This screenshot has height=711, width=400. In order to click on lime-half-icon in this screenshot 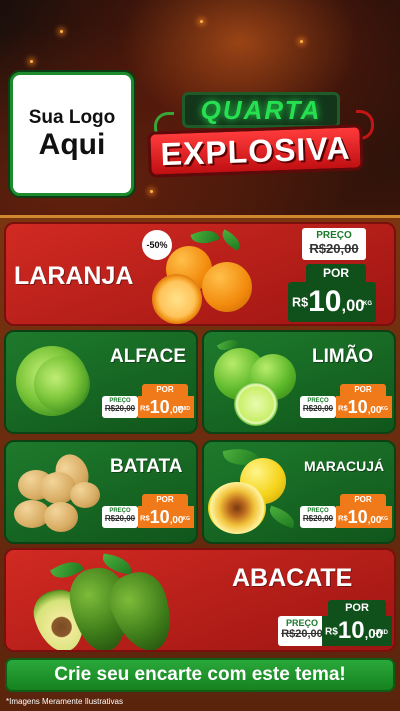, I will do `click(256, 404)`.